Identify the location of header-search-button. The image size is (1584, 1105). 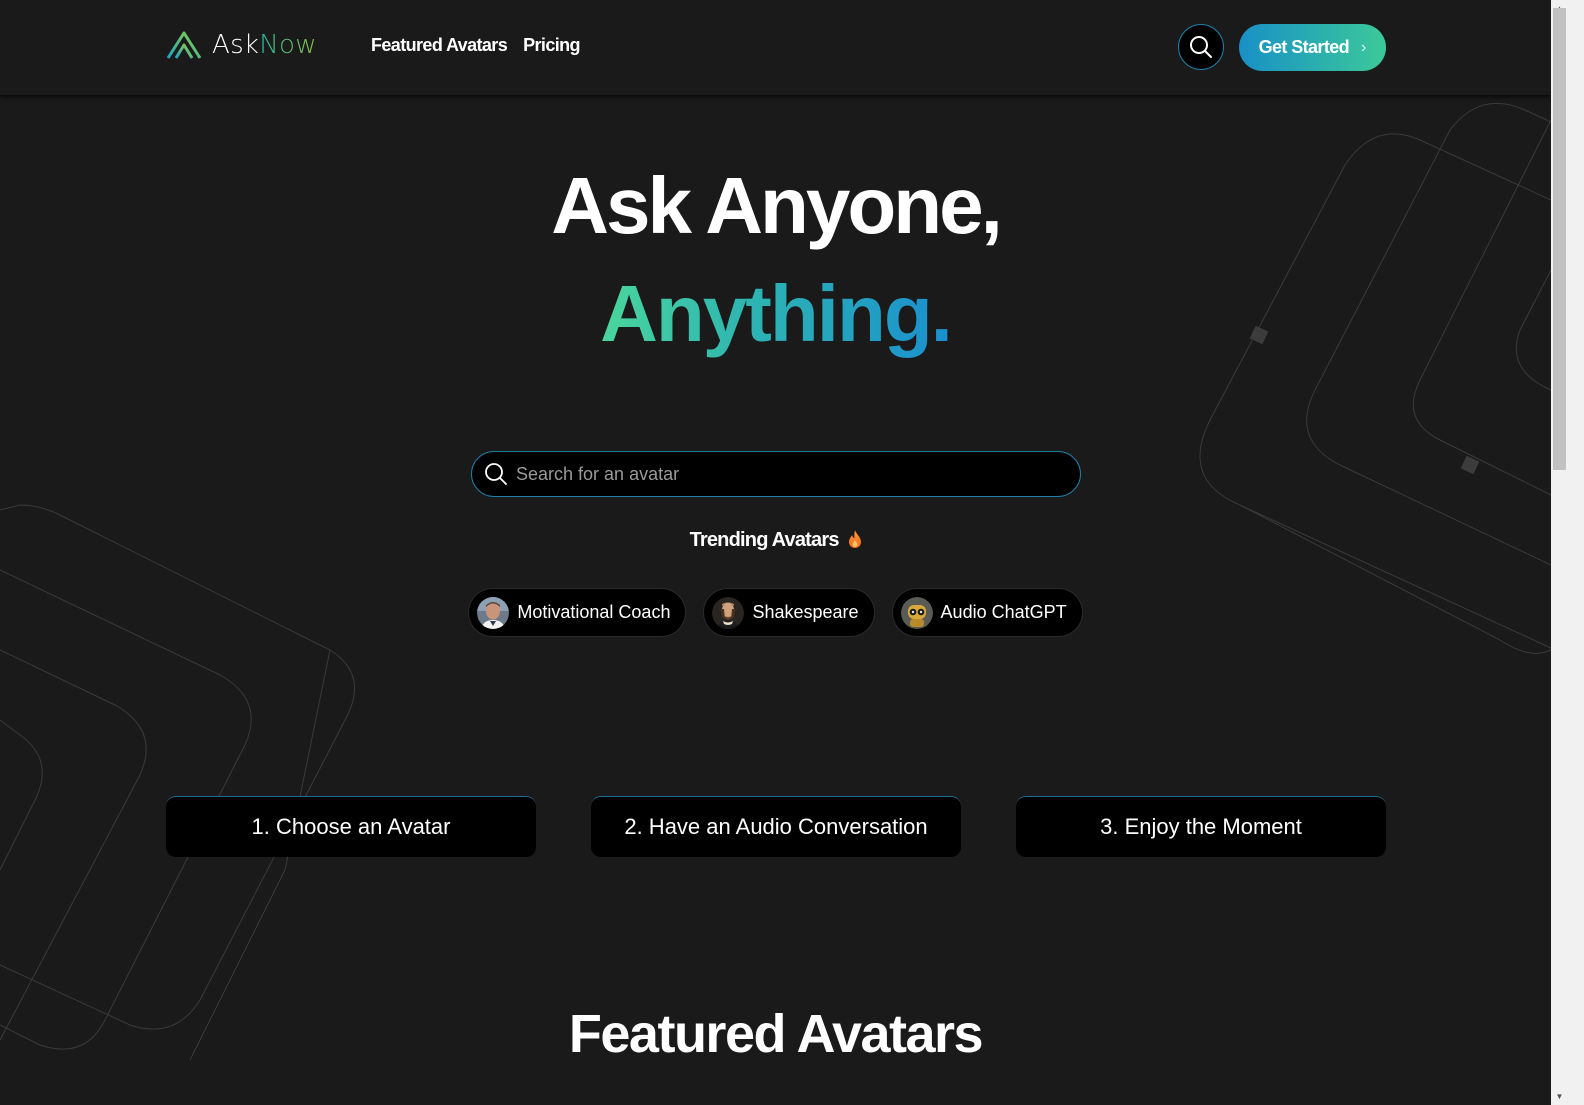
(1201, 47).